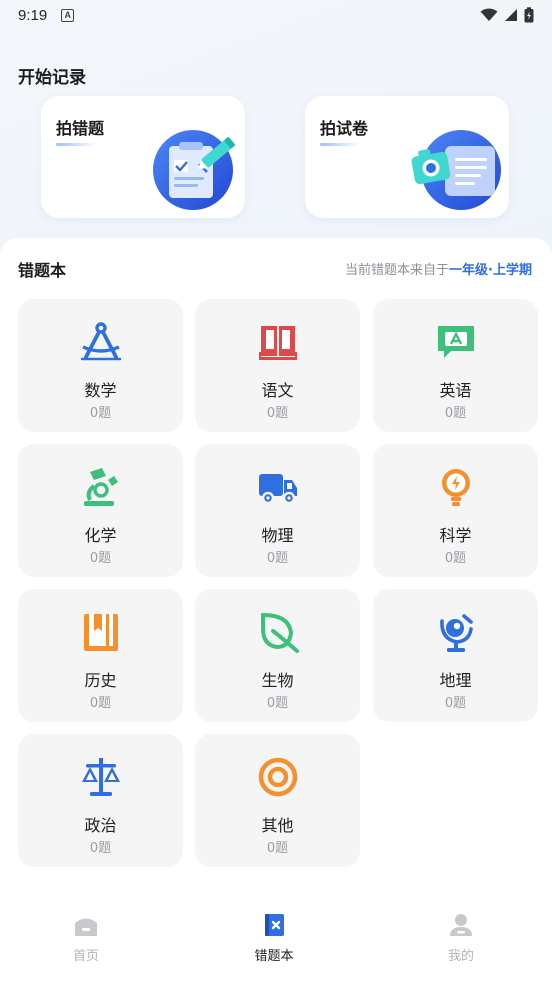 The image size is (552, 984). I want to click on bulb-icon, so click(456, 487).